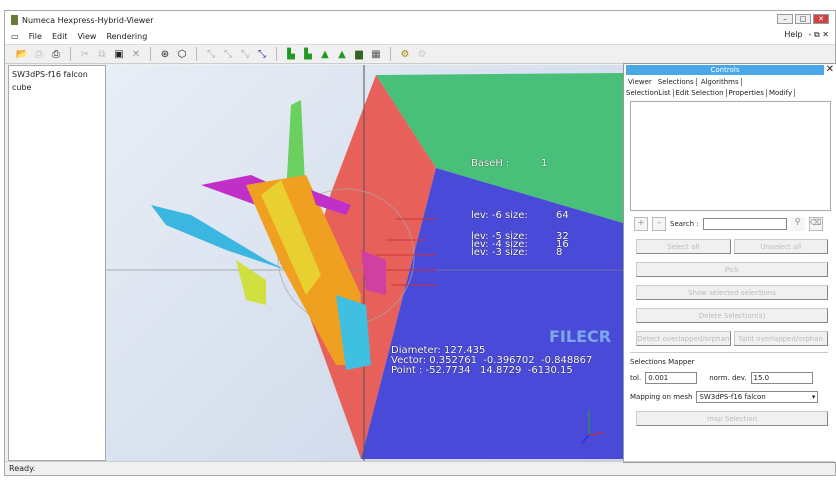  I want to click on paste-icon: ▣, so click(119, 54).